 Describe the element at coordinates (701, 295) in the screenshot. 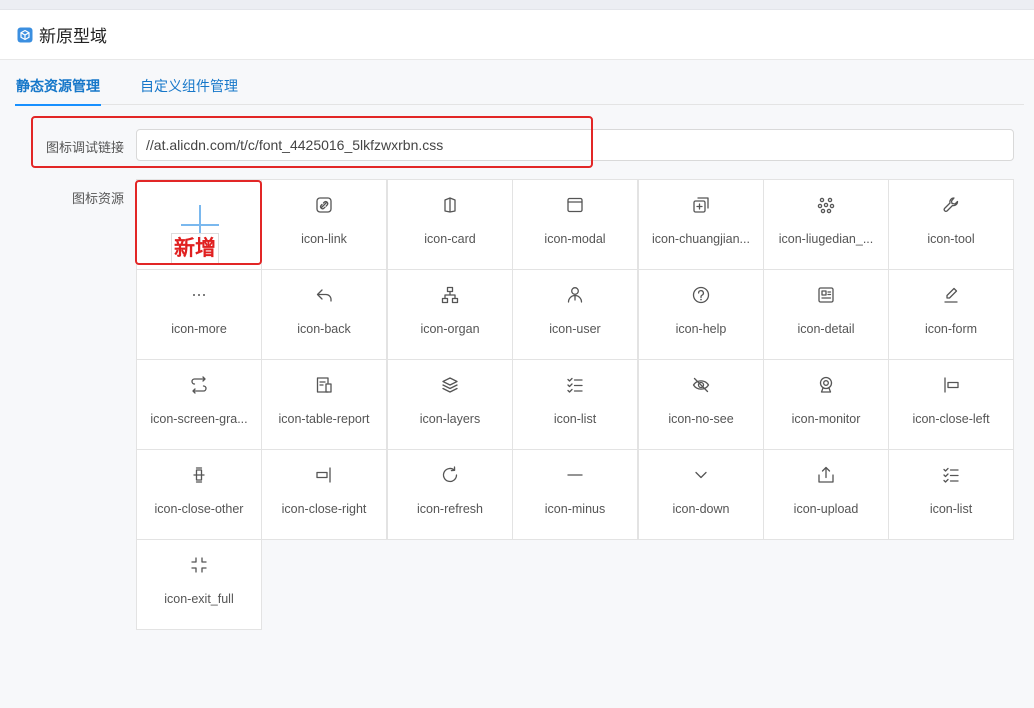

I see `help-icon` at that location.